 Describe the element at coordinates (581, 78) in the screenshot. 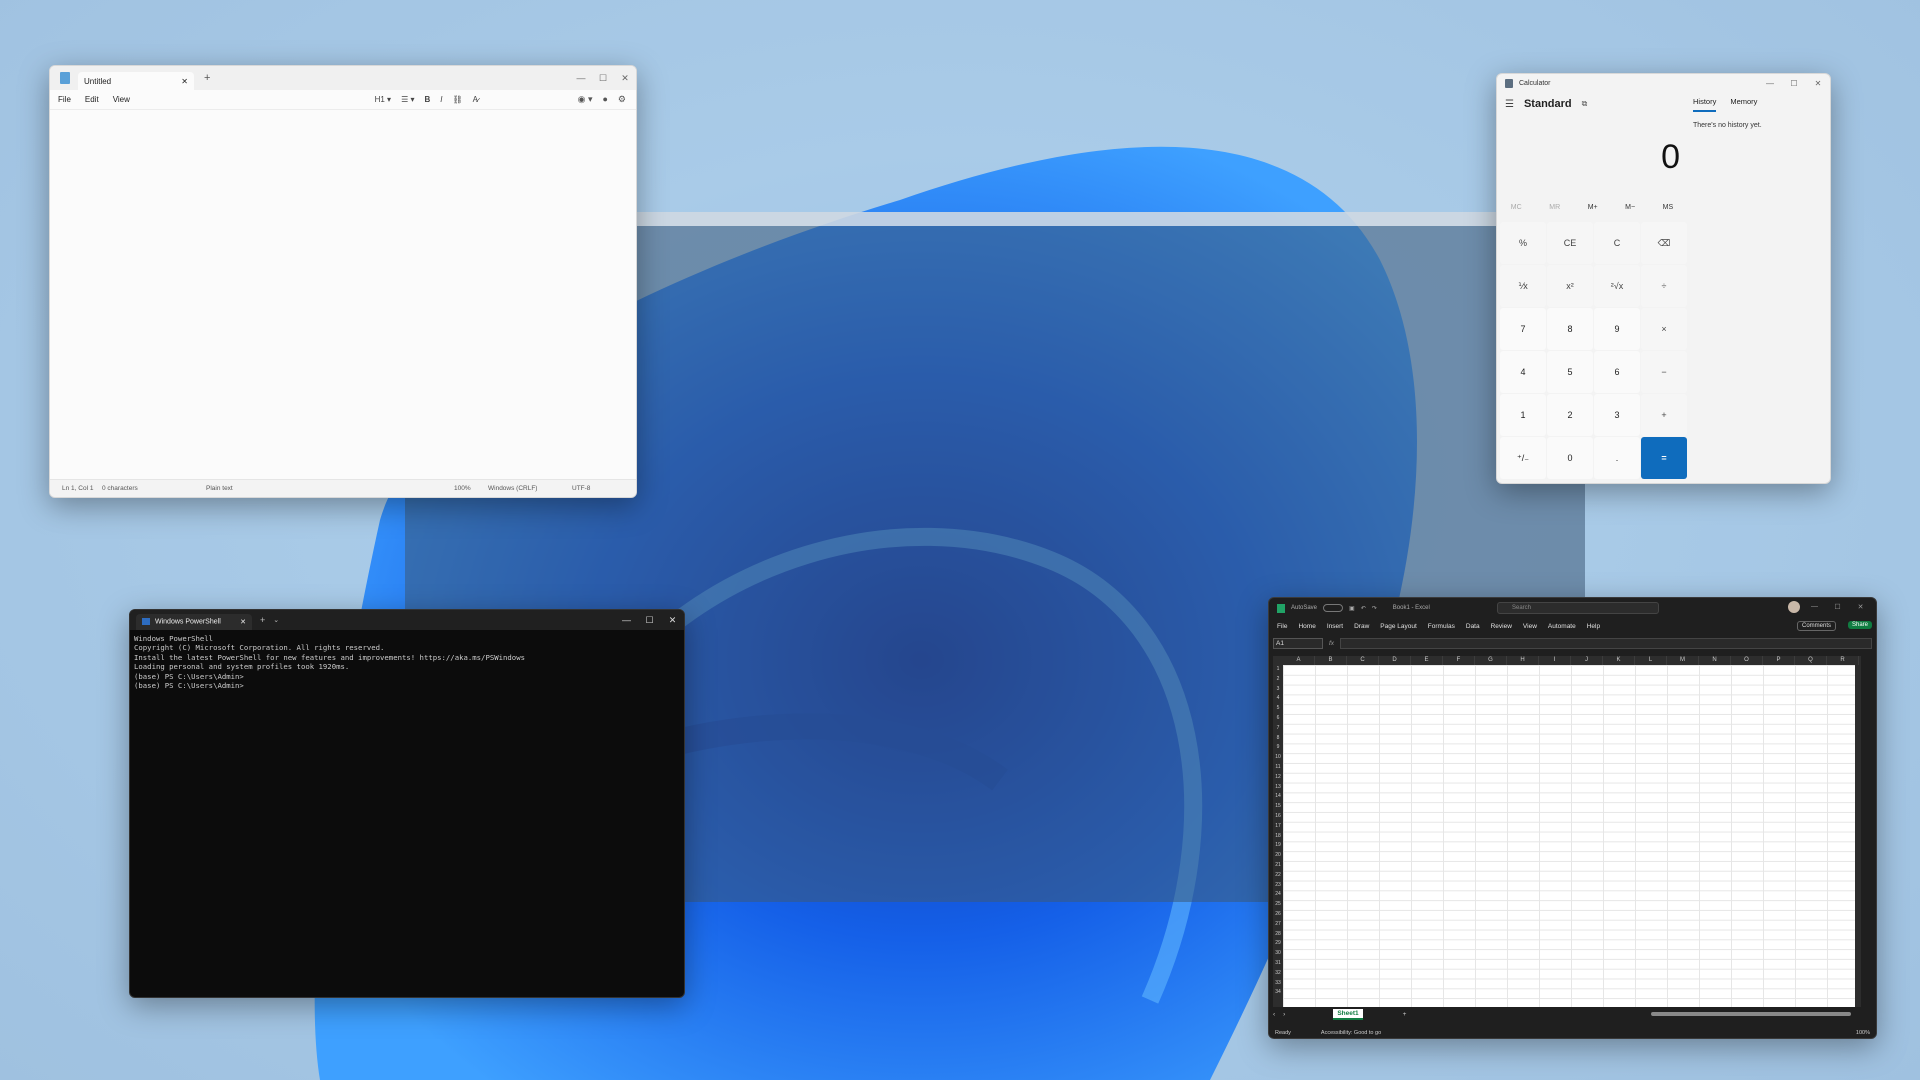

I see `minimize-icon: —` at that location.